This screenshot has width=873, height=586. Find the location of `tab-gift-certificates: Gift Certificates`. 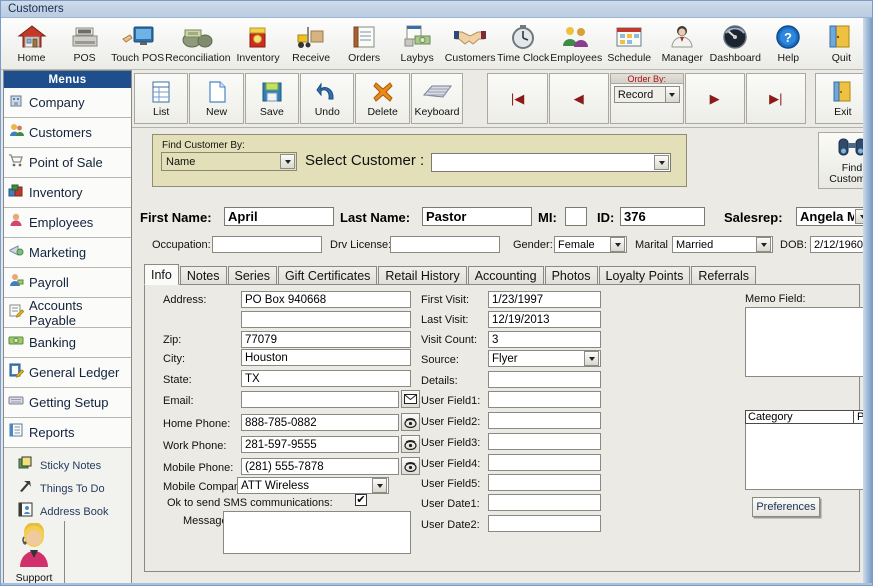

tab-gift-certificates: Gift Certificates is located at coordinates (327, 275).